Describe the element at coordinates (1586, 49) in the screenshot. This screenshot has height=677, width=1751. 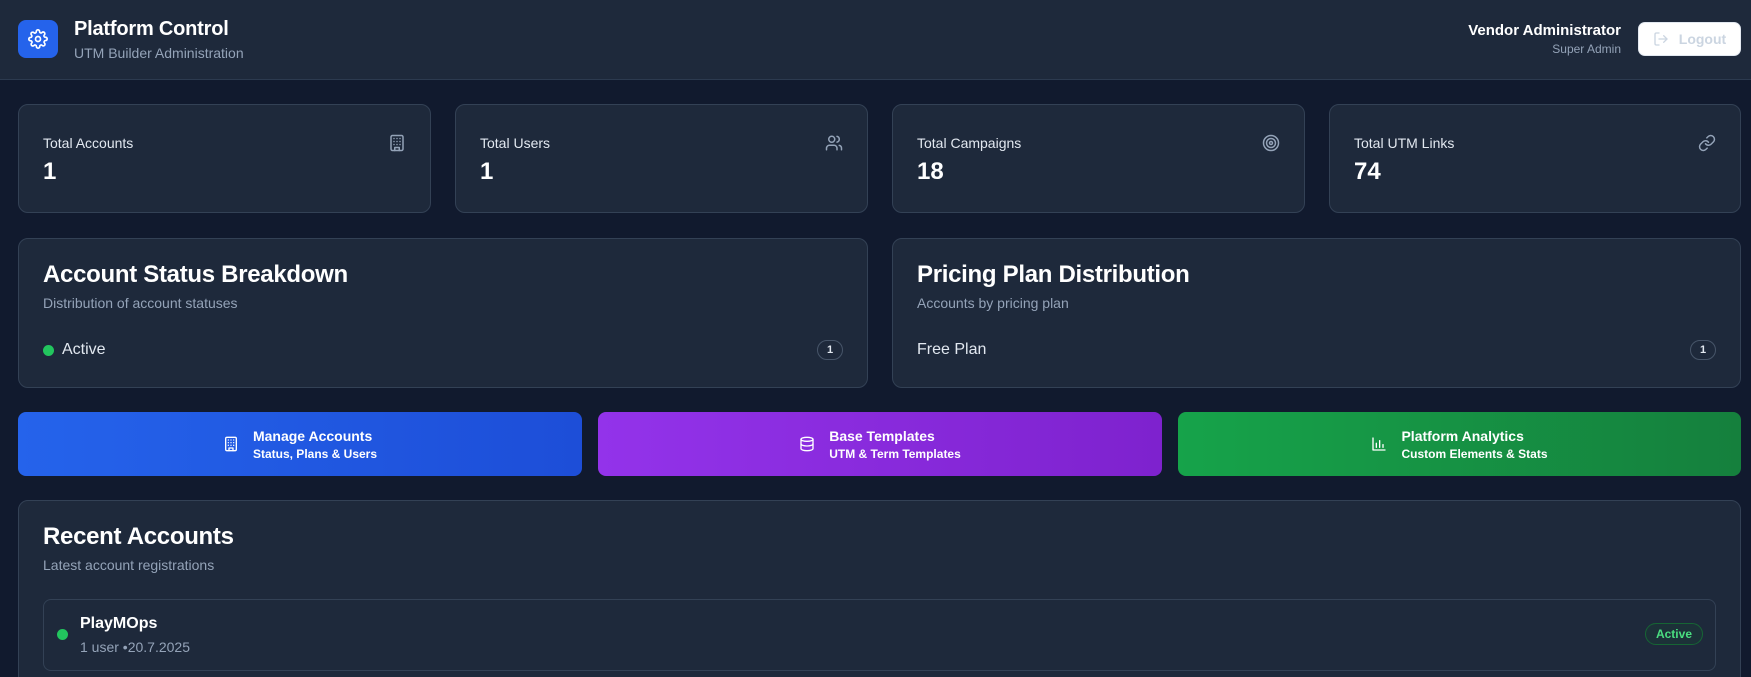
I see `user-role: Super Admin` at that location.